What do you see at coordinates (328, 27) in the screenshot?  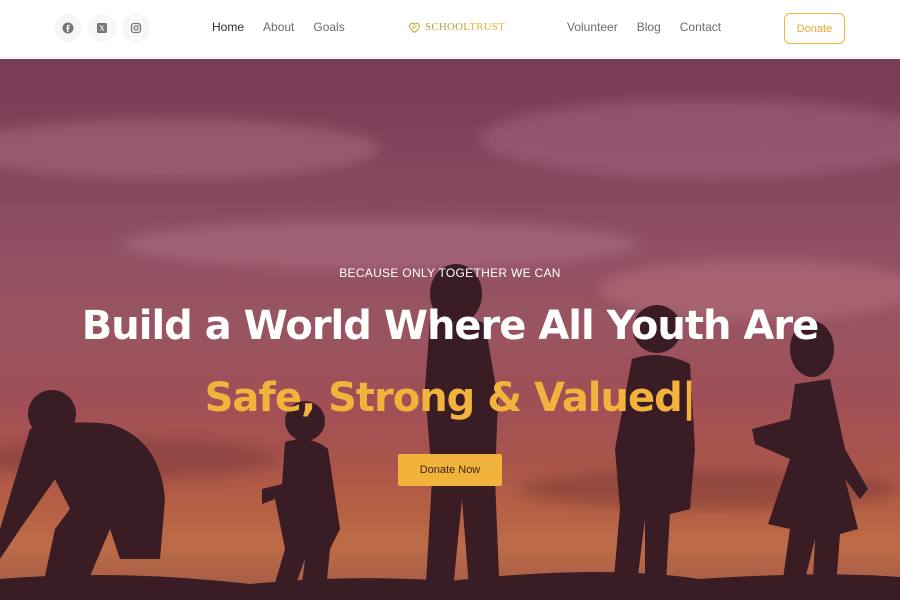 I see `nav-item-goals: Goals` at bounding box center [328, 27].